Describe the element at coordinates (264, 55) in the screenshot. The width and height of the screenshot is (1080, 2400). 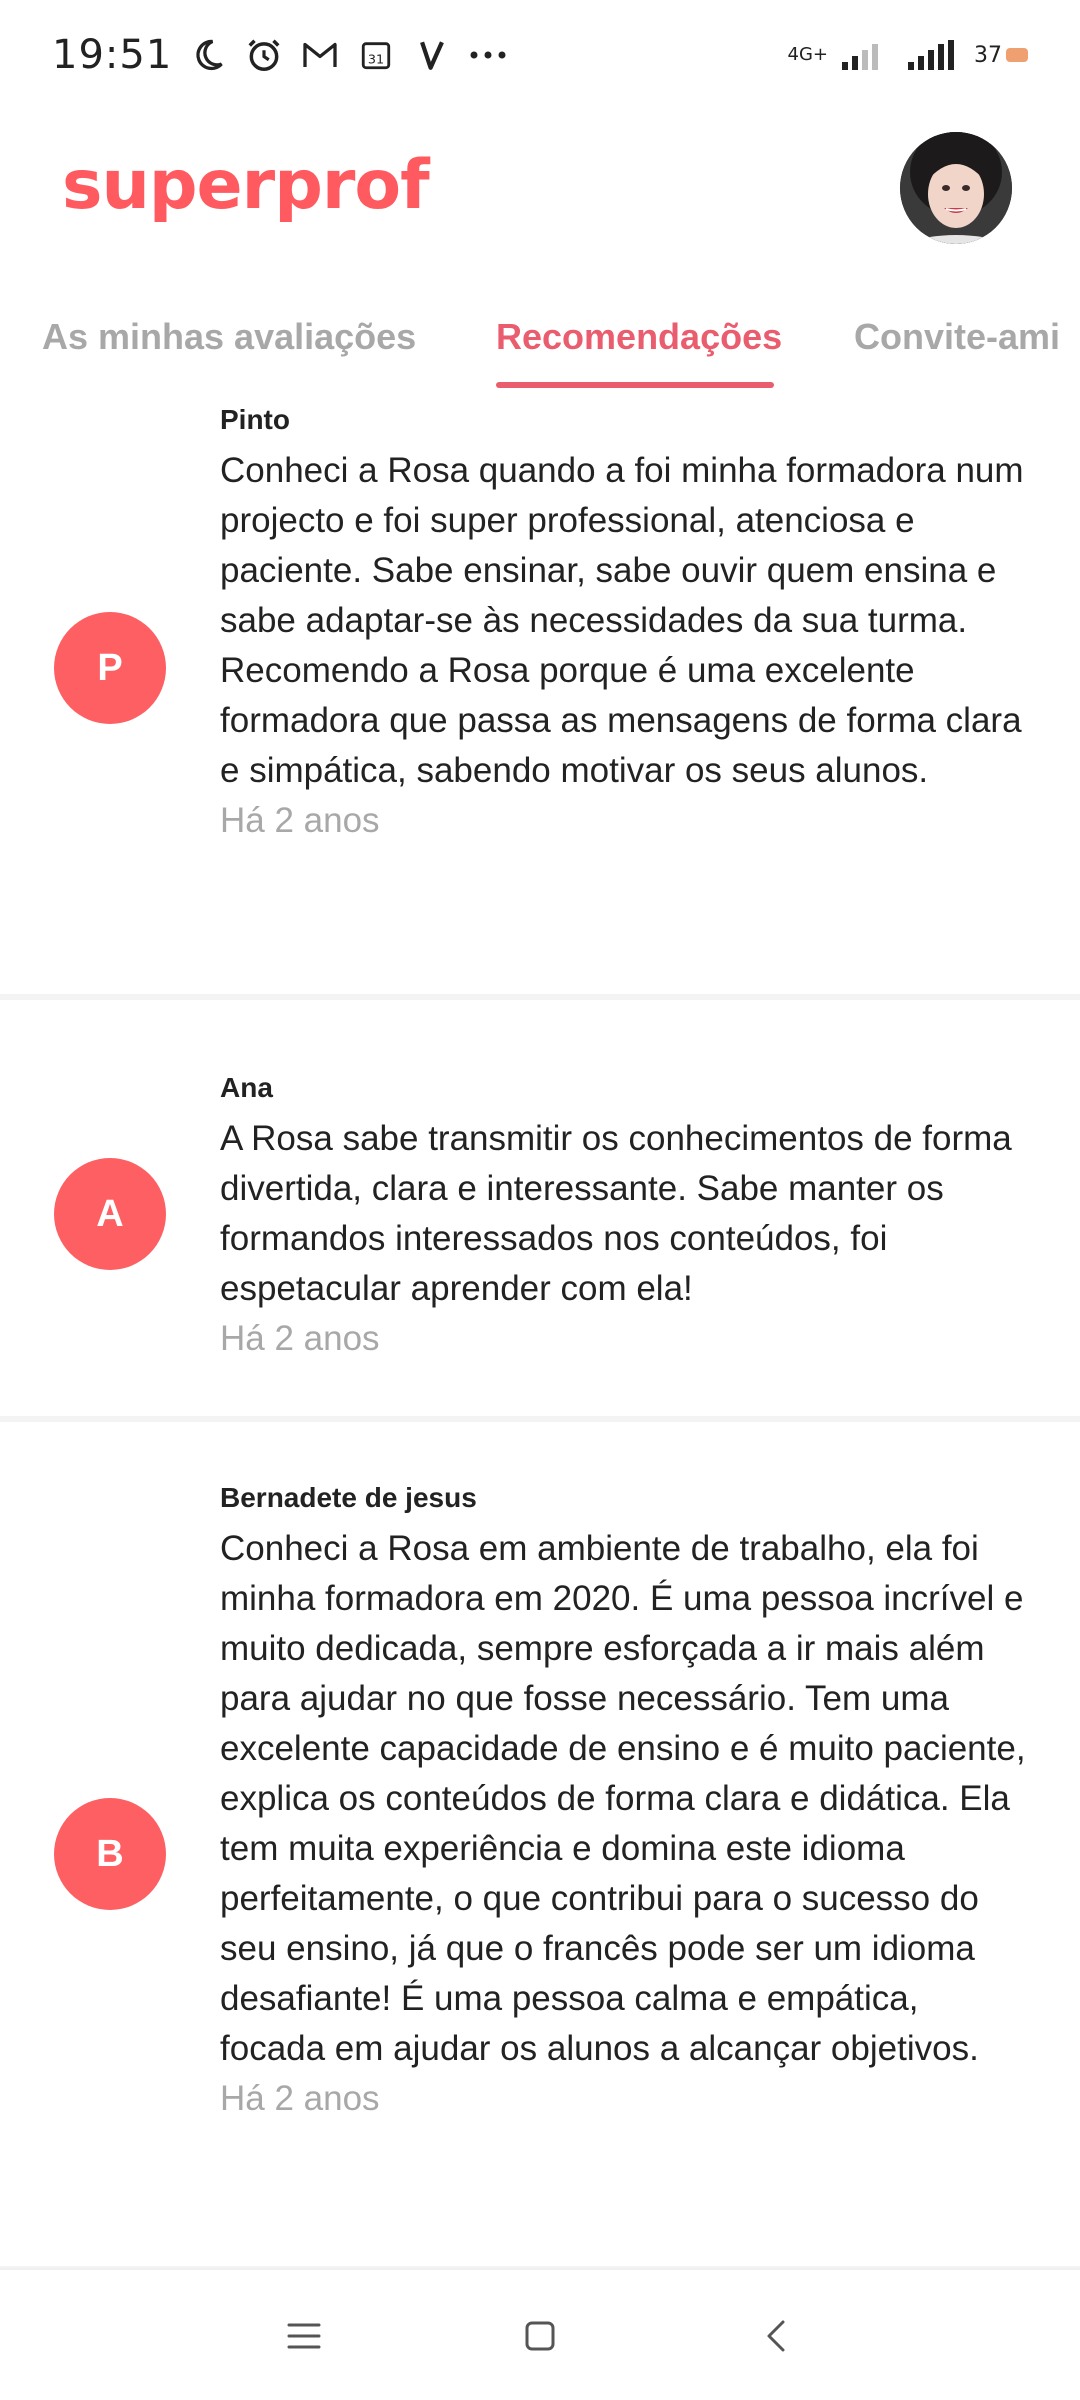
I see `alarm-icon` at that location.